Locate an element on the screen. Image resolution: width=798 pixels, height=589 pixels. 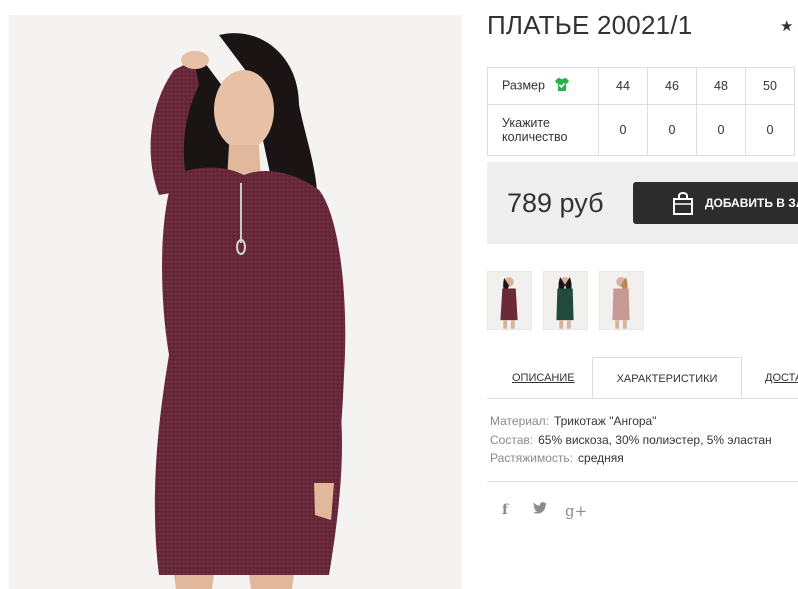
product-title: ПЛАТЬЕ 20021/1 is located at coordinates (590, 25).